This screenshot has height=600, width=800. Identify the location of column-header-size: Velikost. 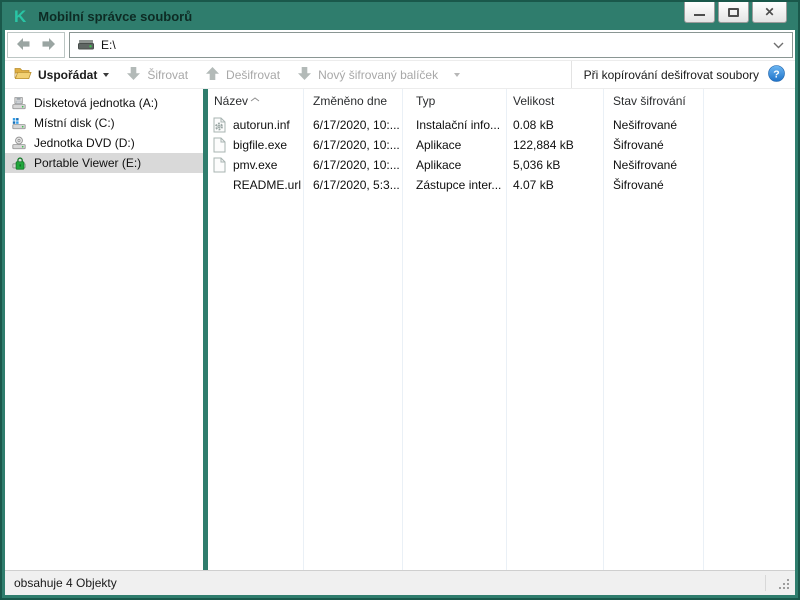
(554, 101).